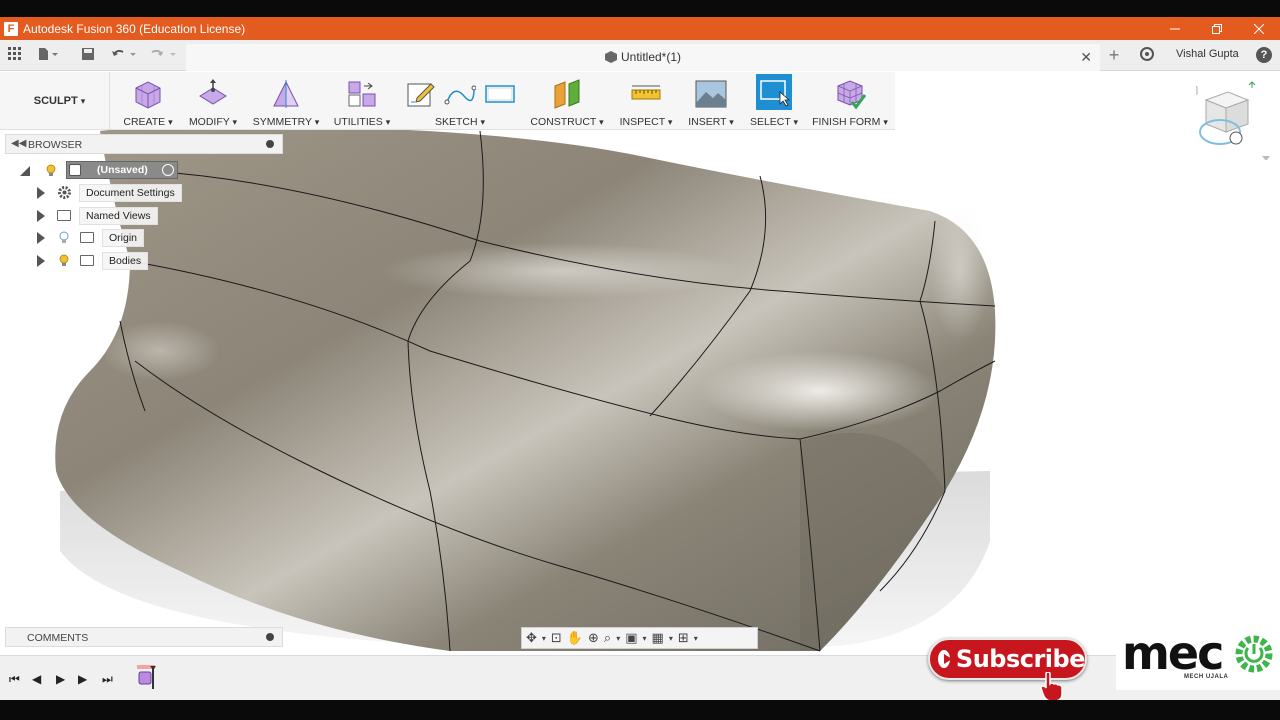 This screenshot has height=720, width=1280. What do you see at coordinates (112, 193) in the screenshot?
I see `tree-item-document-settings: Document Settings` at bounding box center [112, 193].